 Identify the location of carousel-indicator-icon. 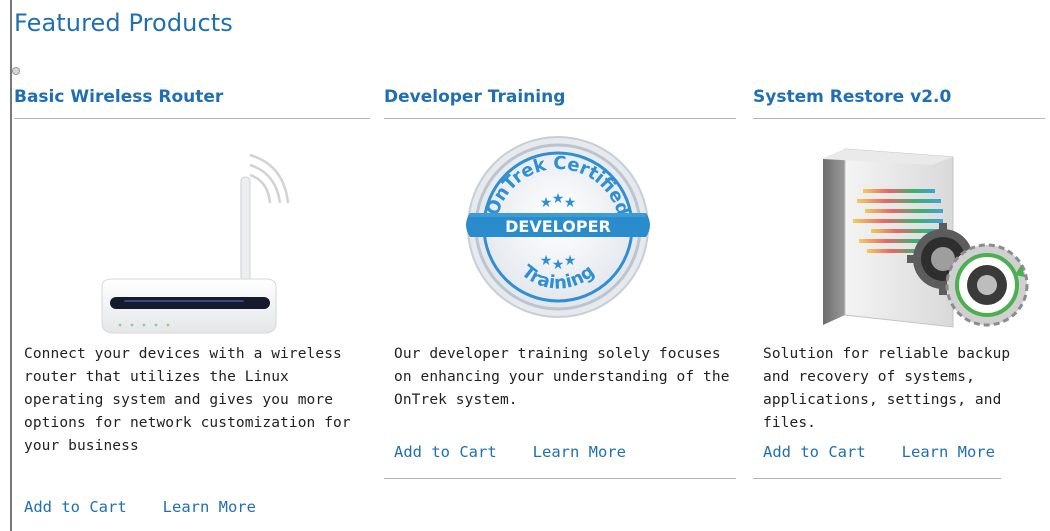
(16, 71).